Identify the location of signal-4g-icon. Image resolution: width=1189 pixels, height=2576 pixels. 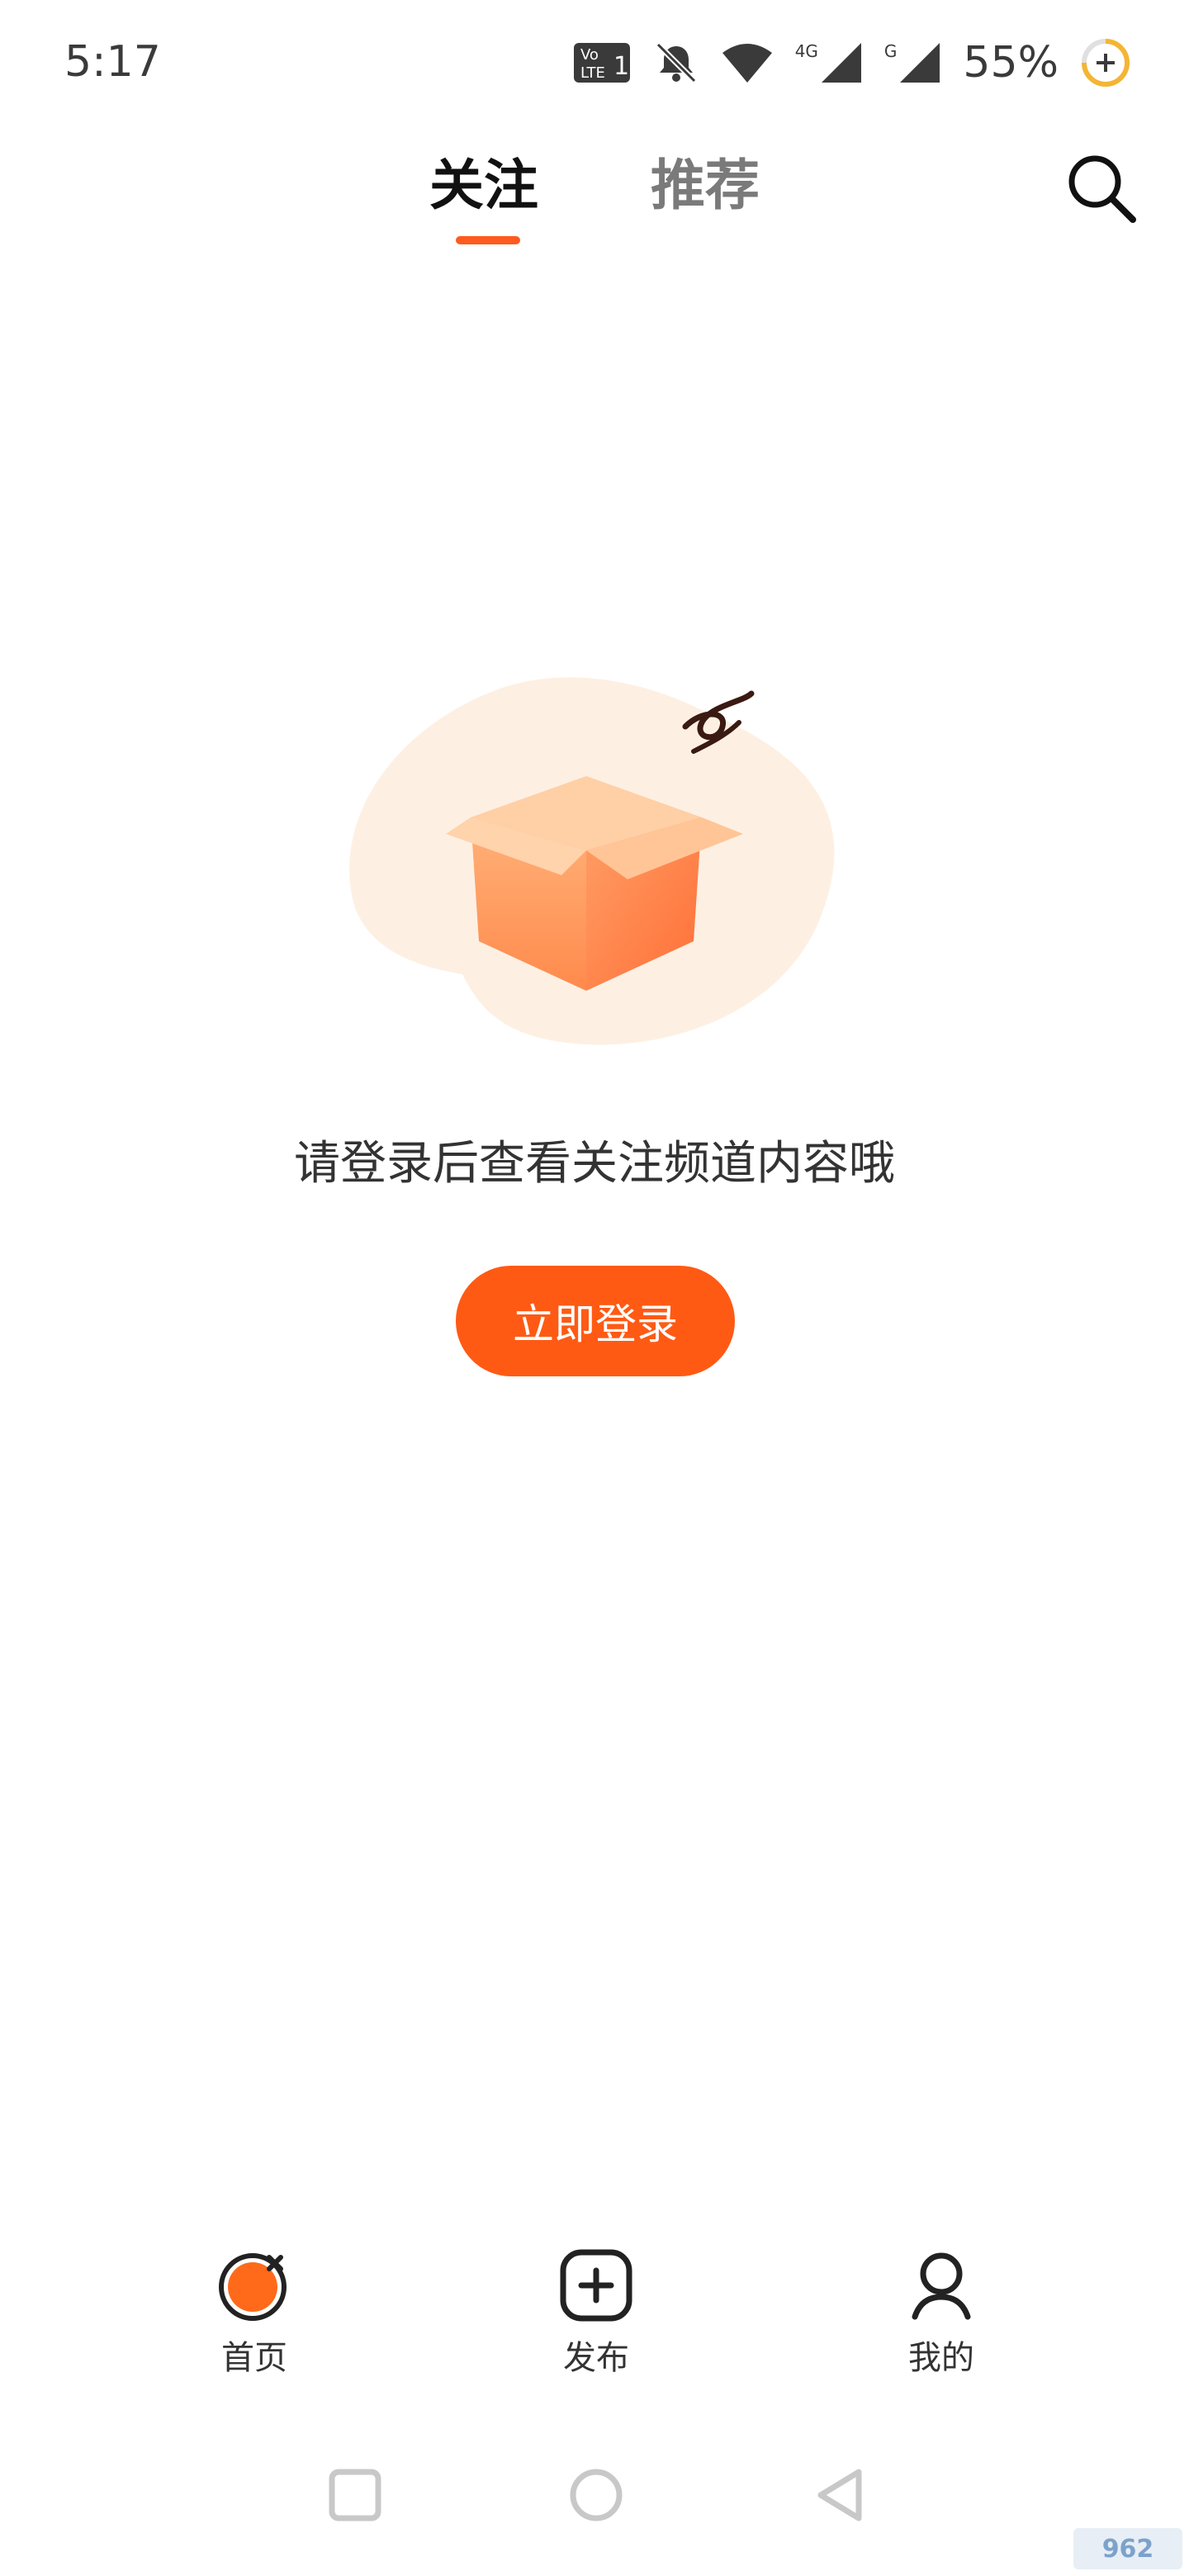
(841, 63).